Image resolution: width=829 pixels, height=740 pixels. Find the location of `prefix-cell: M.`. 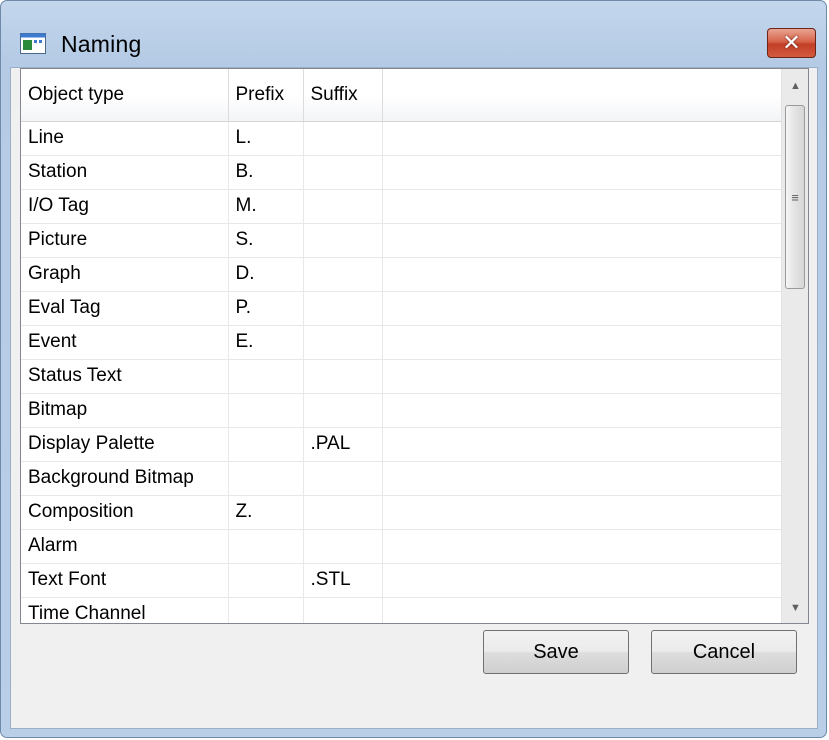

prefix-cell: M. is located at coordinates (266, 206).